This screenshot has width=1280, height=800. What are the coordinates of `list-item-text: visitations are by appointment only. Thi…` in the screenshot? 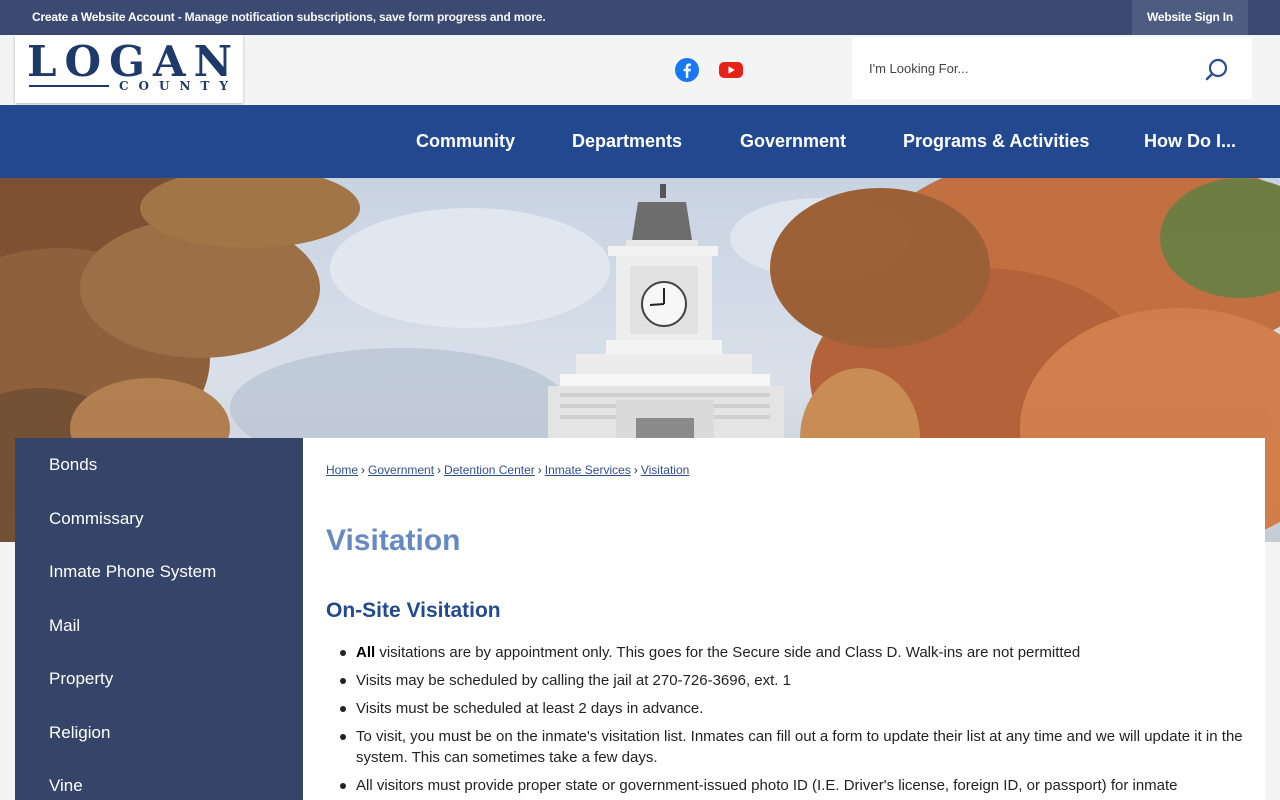 It's located at (728, 652).